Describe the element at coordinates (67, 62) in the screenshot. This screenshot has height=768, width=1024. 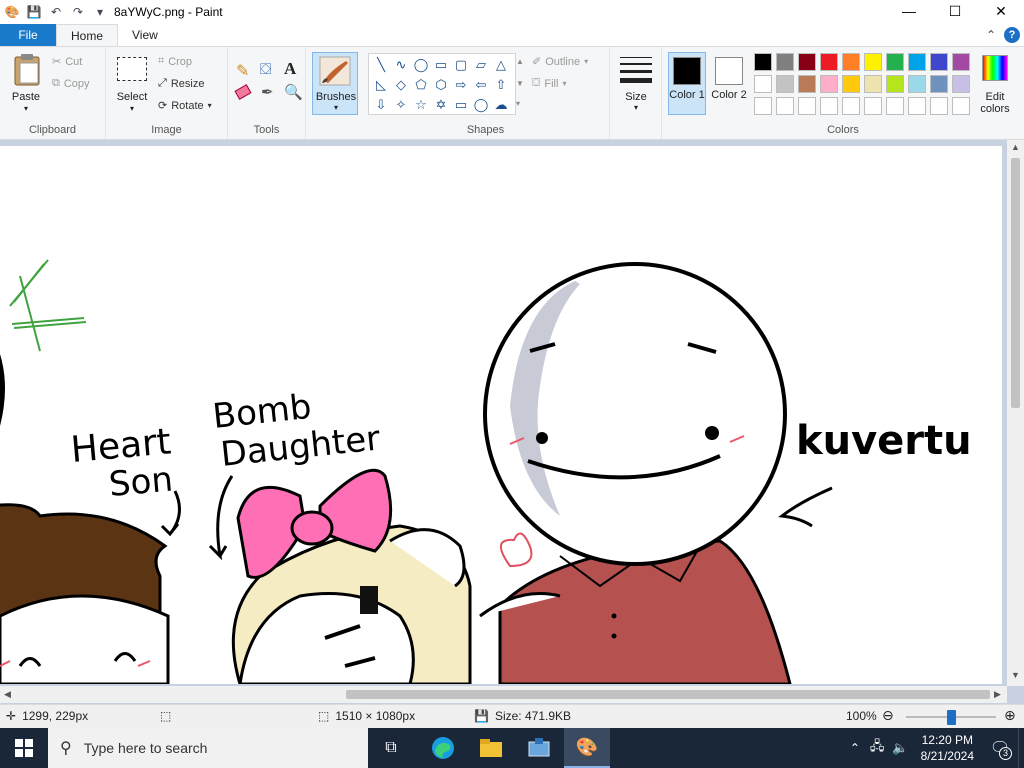
I see `cut-button: ✂ Cut` at that location.